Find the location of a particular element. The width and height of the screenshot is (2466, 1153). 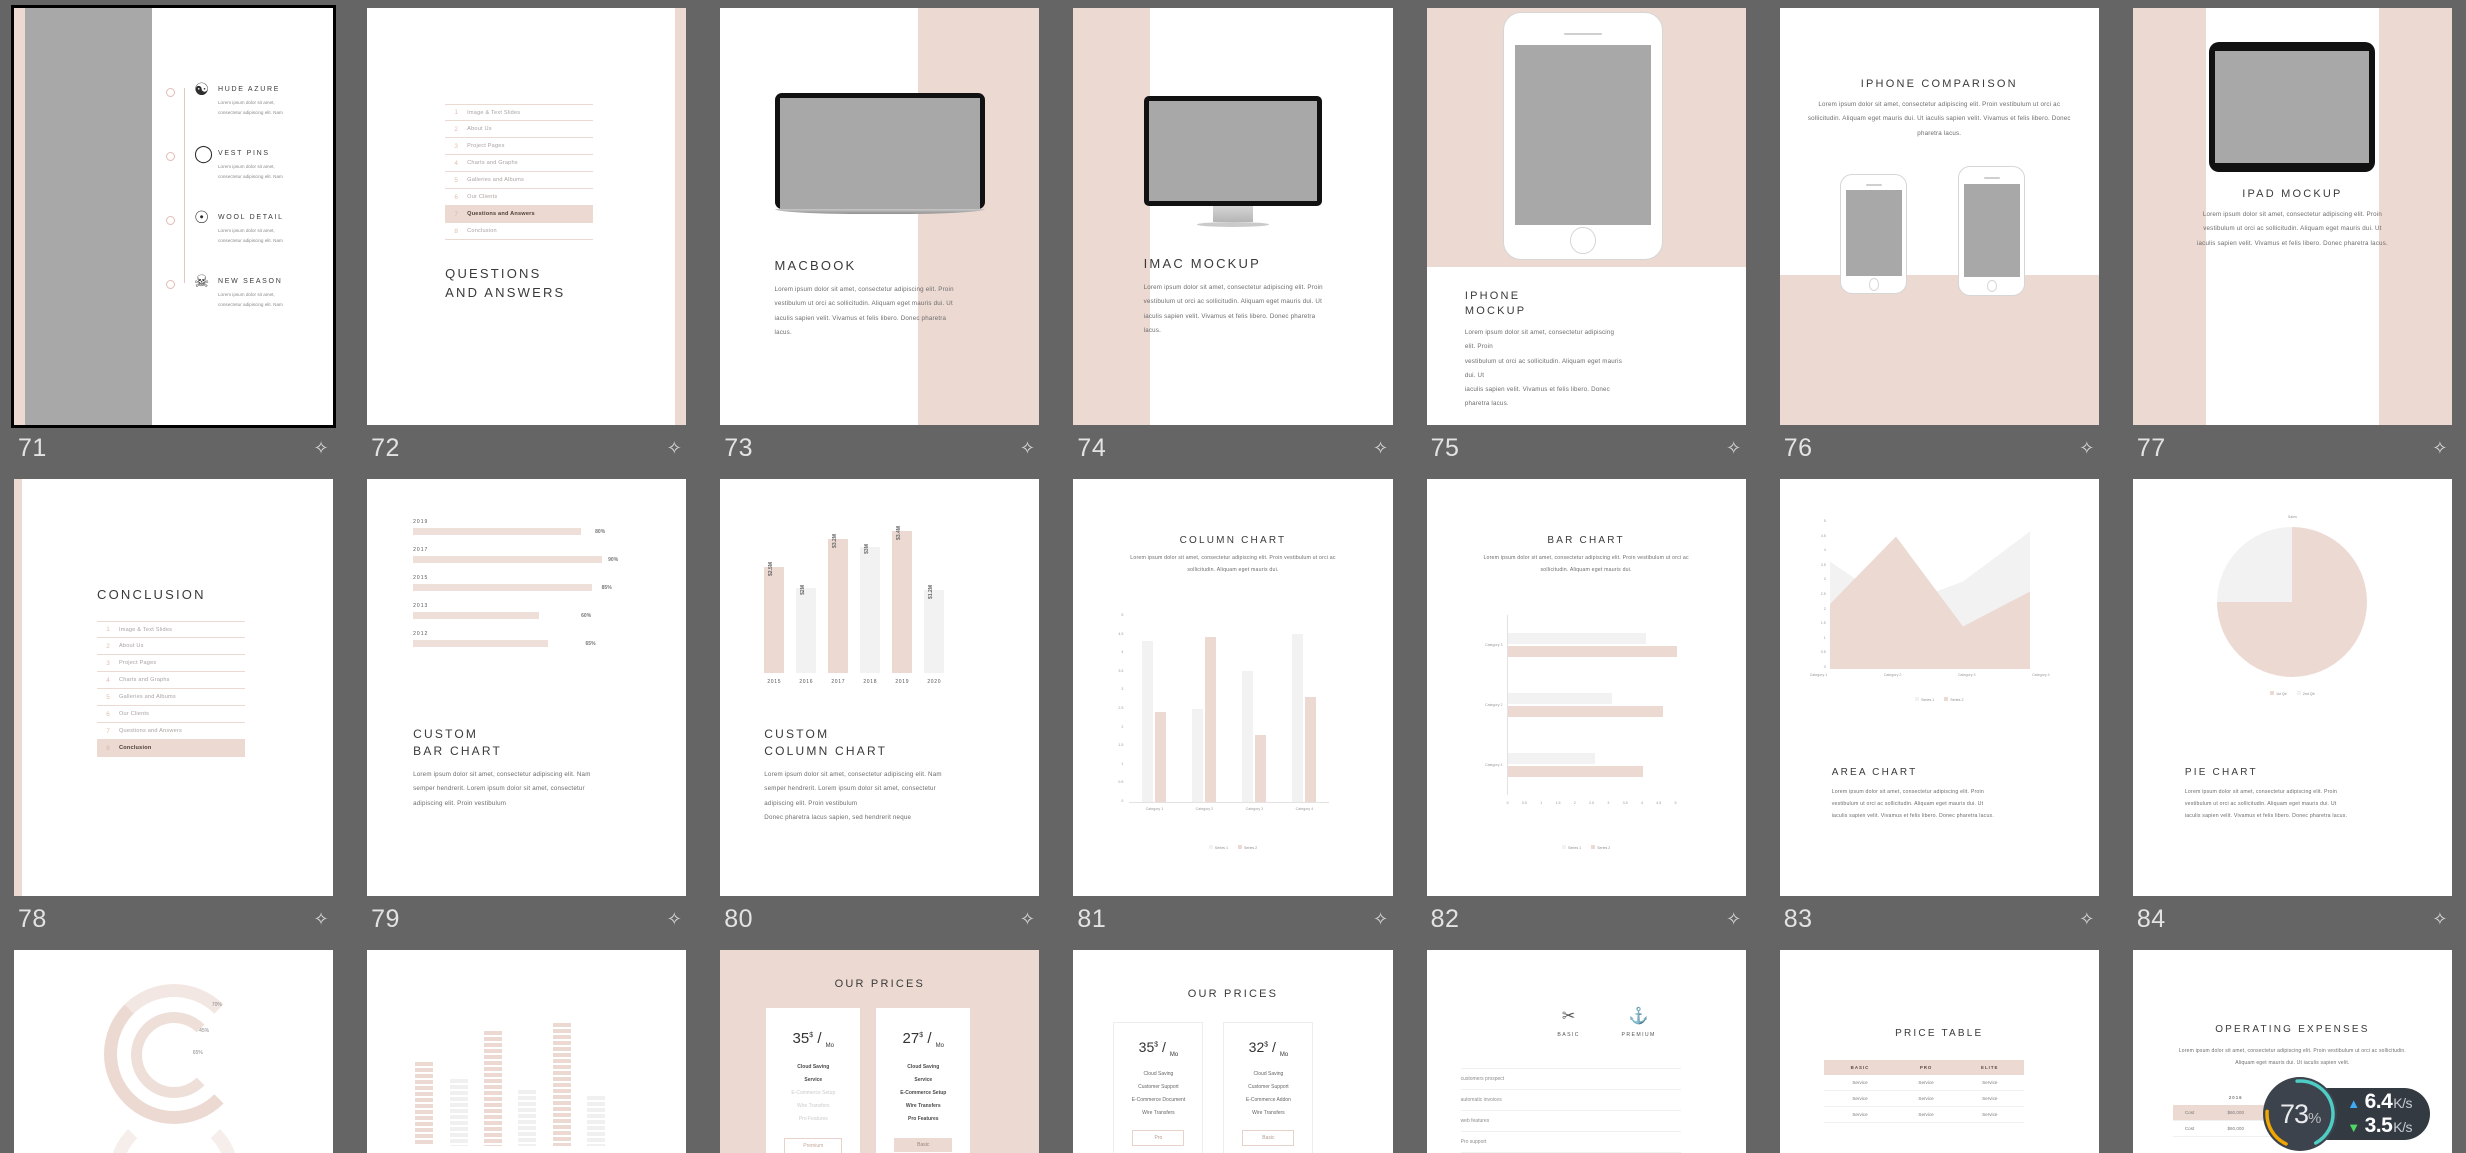

axis-tick: 3.5 is located at coordinates (1121, 670).